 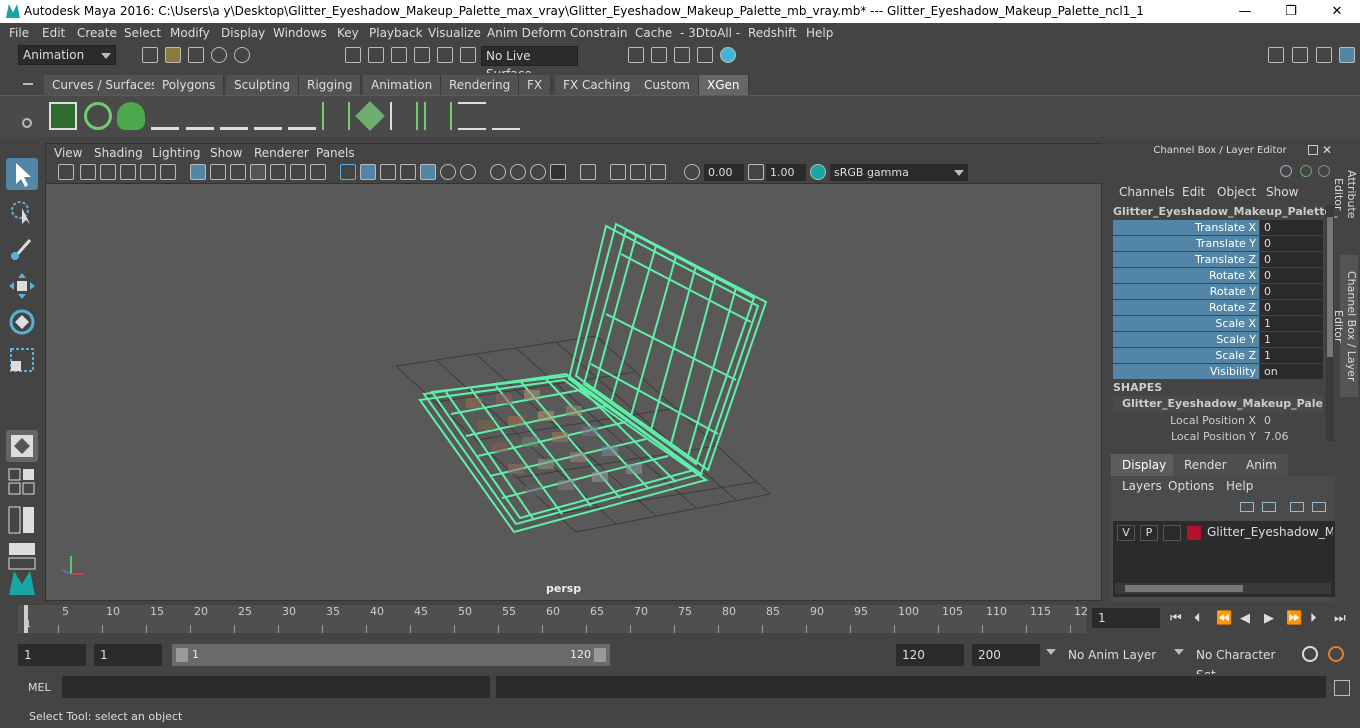 What do you see at coordinates (1291, 11) in the screenshot?
I see `maximize-button: ❐` at bounding box center [1291, 11].